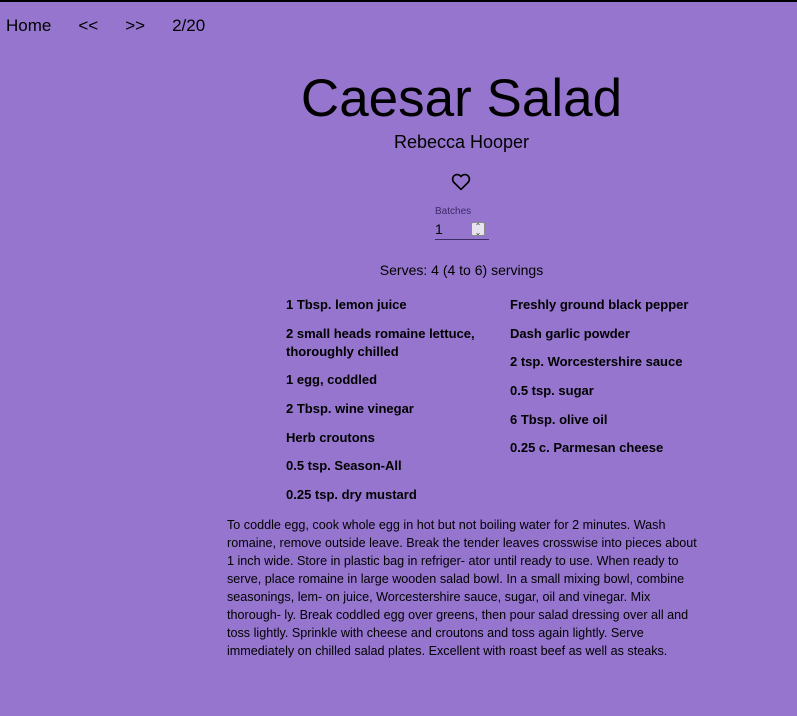 The height and width of the screenshot is (716, 797). I want to click on batches-stepper: ⌃ ⌄, so click(478, 229).